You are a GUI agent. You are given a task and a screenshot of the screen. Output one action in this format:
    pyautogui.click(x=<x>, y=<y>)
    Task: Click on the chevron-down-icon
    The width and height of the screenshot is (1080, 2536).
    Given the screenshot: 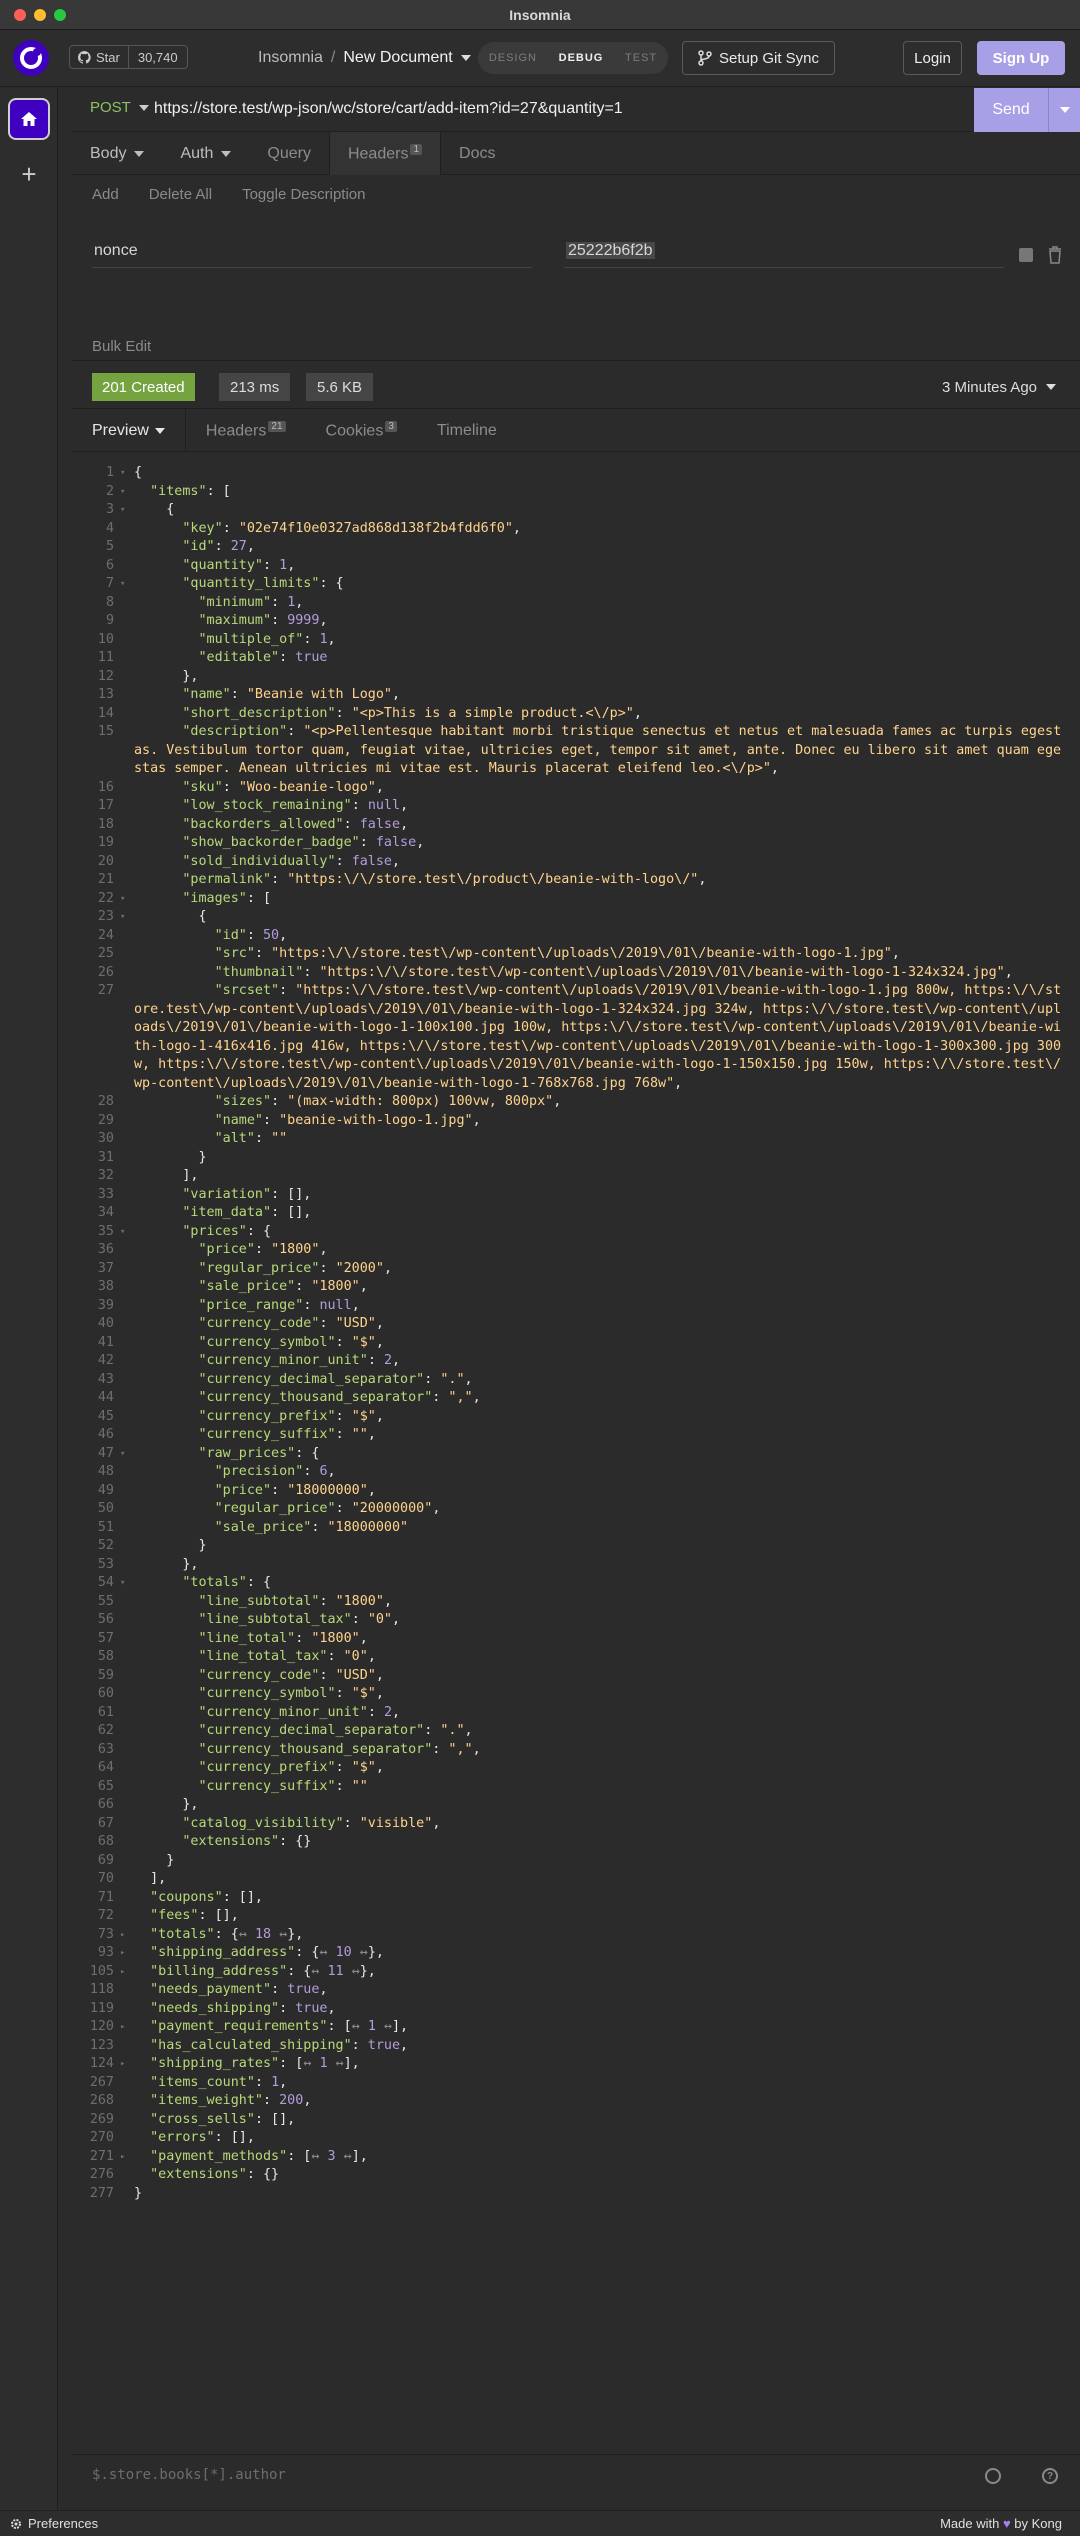 What is the action you would take?
    pyautogui.click(x=465, y=58)
    